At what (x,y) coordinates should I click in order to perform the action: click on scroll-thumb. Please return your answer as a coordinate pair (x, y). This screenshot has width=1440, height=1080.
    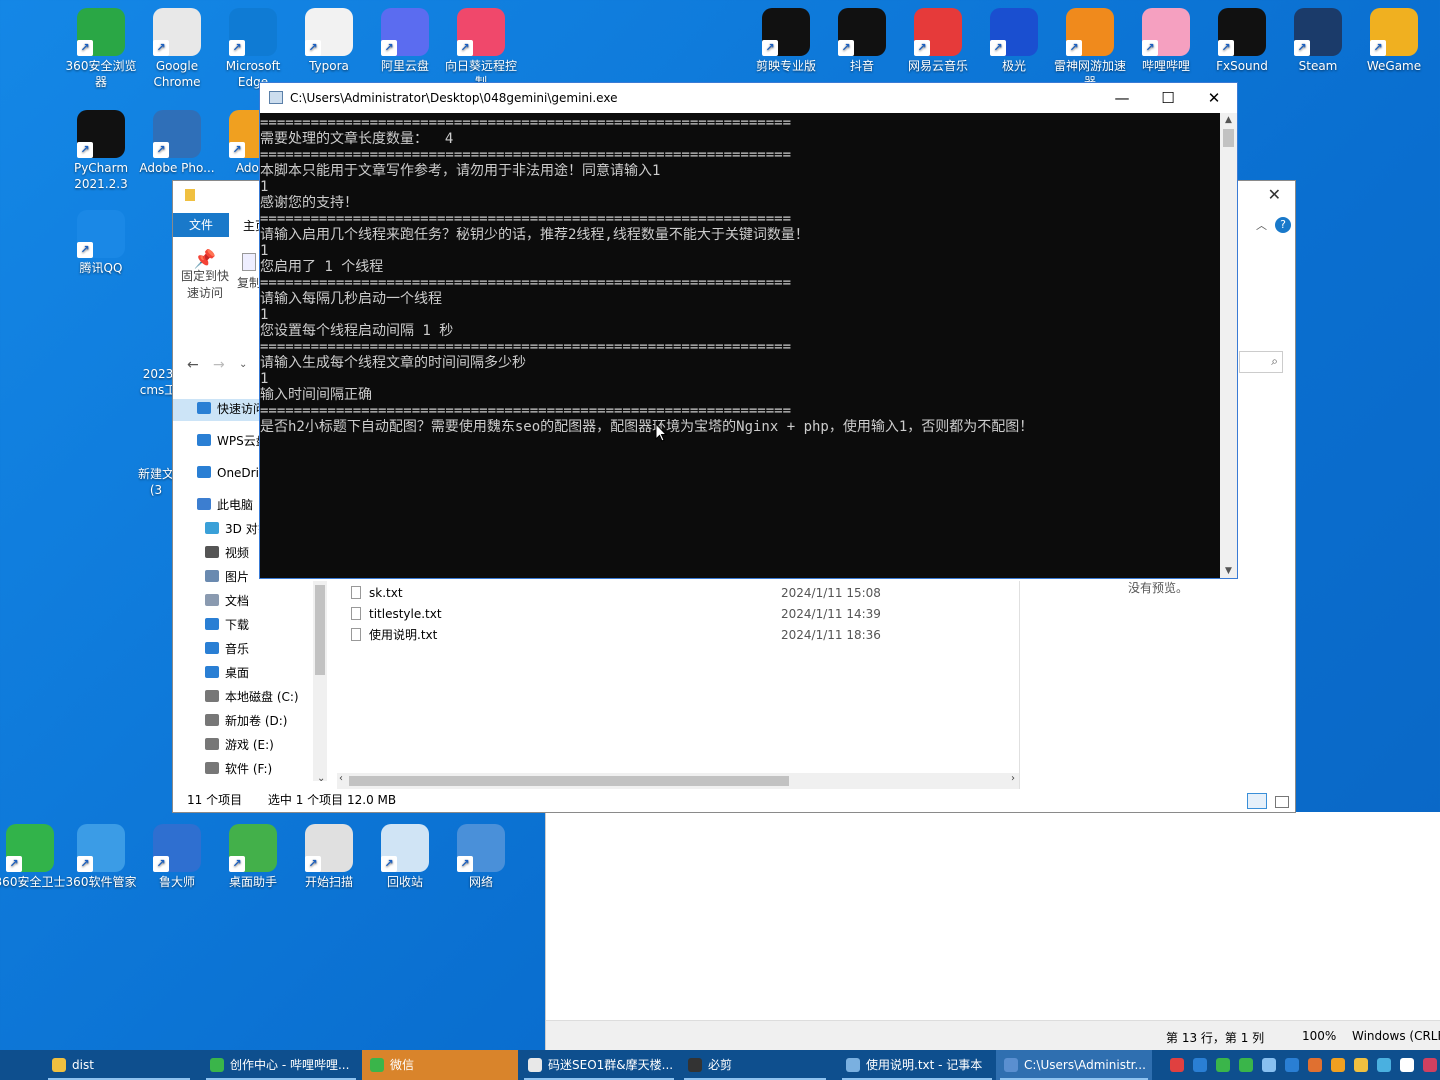
    Looking at the image, I should click on (1228, 138).